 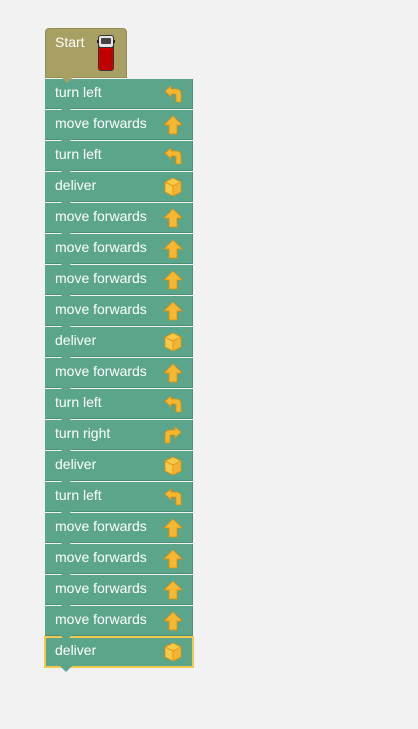 What do you see at coordinates (70, 42) in the screenshot?
I see `start-label: Start` at bounding box center [70, 42].